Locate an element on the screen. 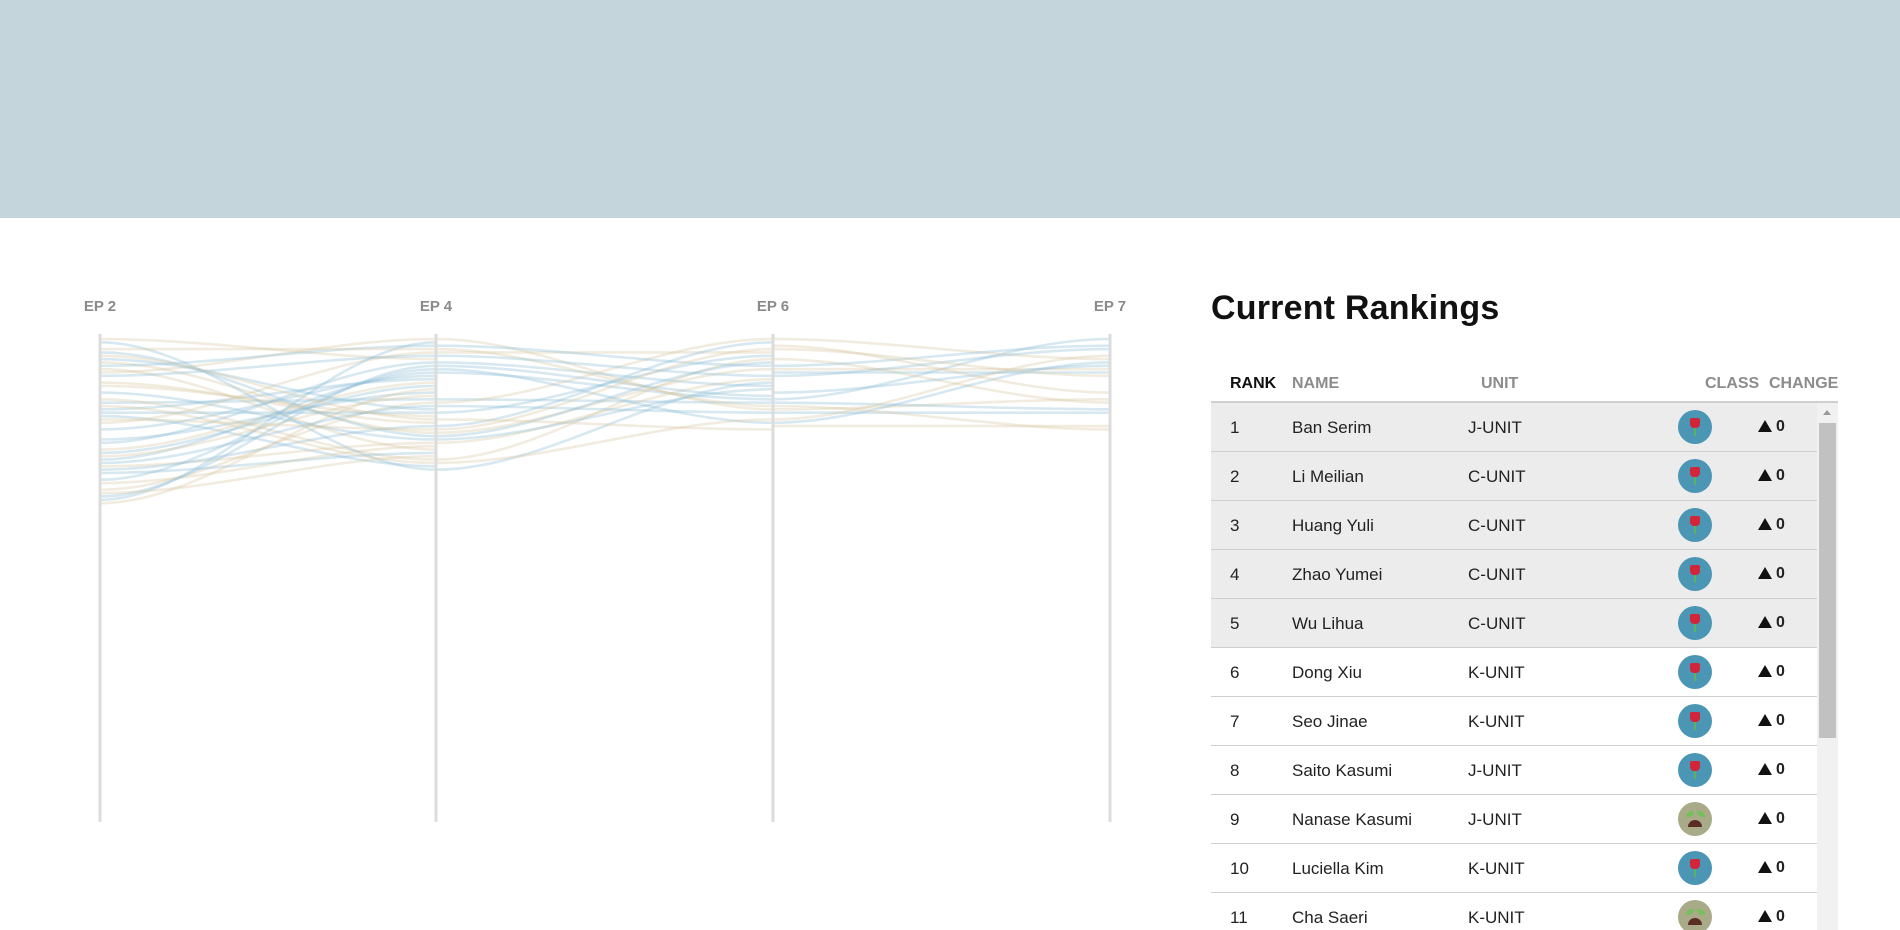 Image resolution: width=1900 pixels, height=930 pixels. name-cell: Seo Jinae is located at coordinates (1330, 721).